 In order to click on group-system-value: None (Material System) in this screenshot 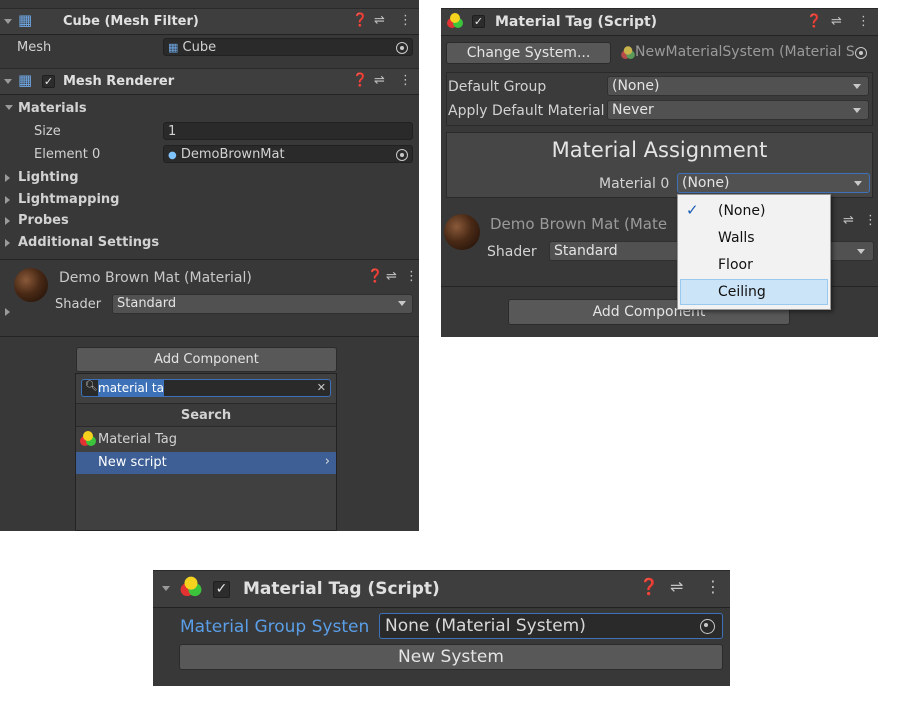, I will do `click(485, 626)`.